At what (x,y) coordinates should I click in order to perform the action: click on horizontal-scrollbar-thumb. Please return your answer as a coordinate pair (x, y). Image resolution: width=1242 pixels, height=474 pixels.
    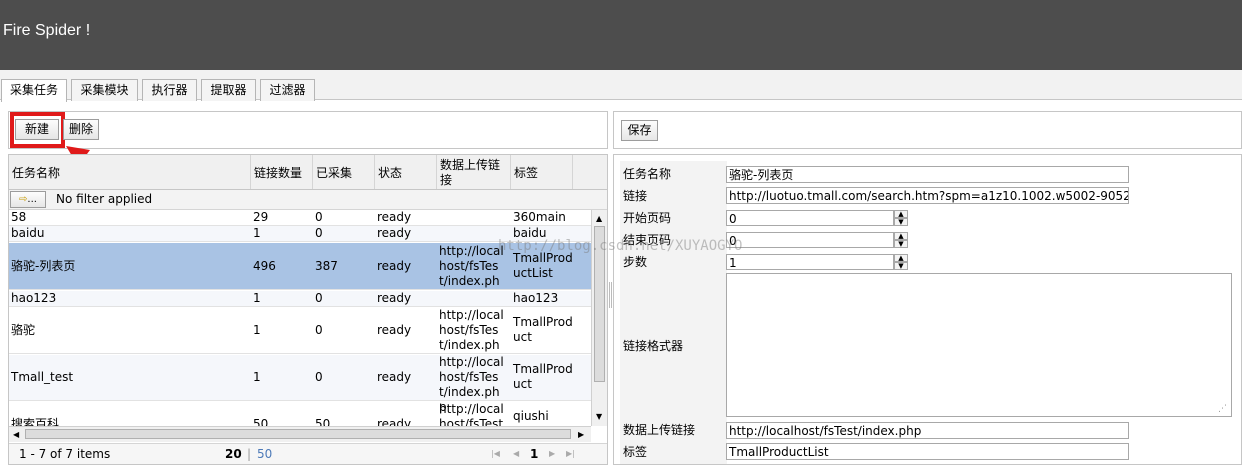
    Looking at the image, I should click on (298, 434).